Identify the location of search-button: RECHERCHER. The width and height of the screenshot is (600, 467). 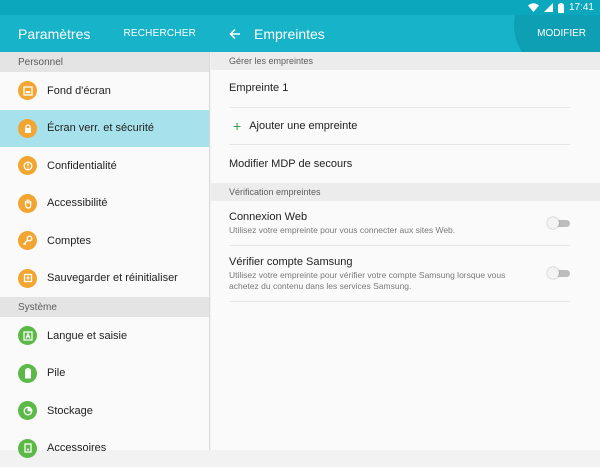
(159, 33).